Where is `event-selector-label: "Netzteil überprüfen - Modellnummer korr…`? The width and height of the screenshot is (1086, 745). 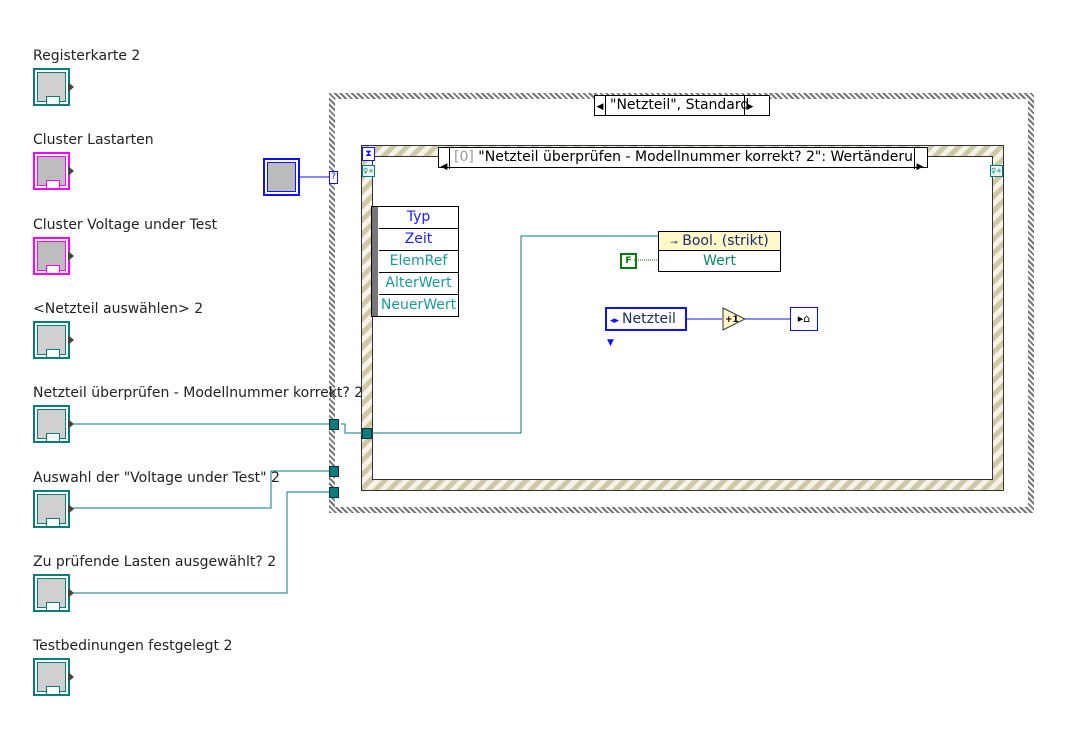 event-selector-label: "Netzteil überprüfen - Modellnummer korr… is located at coordinates (696, 157).